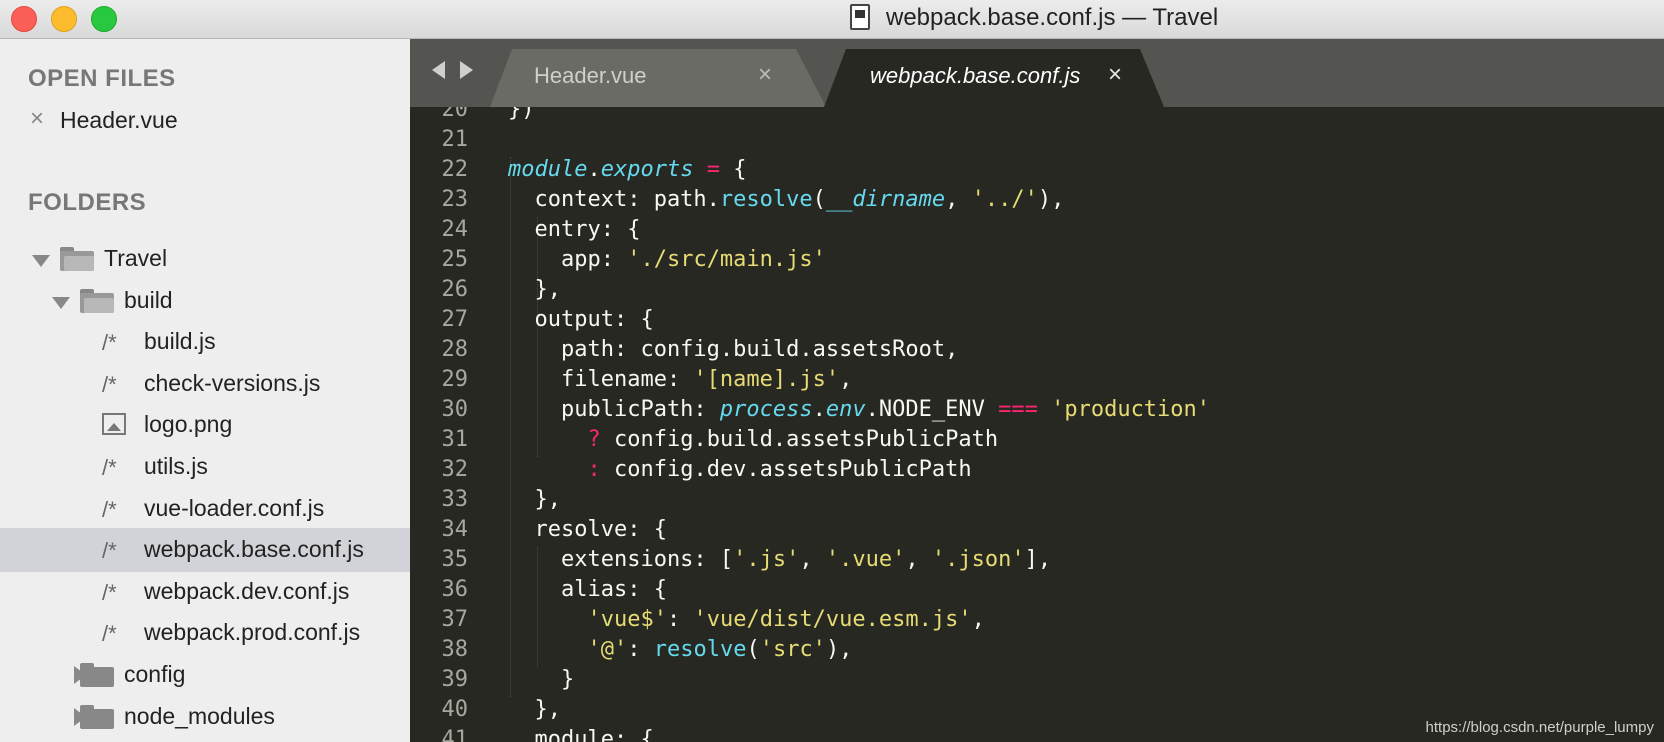 This screenshot has height=742, width=1664. I want to click on code-line: ? config.build.assetsPublicPath, so click(753, 439).